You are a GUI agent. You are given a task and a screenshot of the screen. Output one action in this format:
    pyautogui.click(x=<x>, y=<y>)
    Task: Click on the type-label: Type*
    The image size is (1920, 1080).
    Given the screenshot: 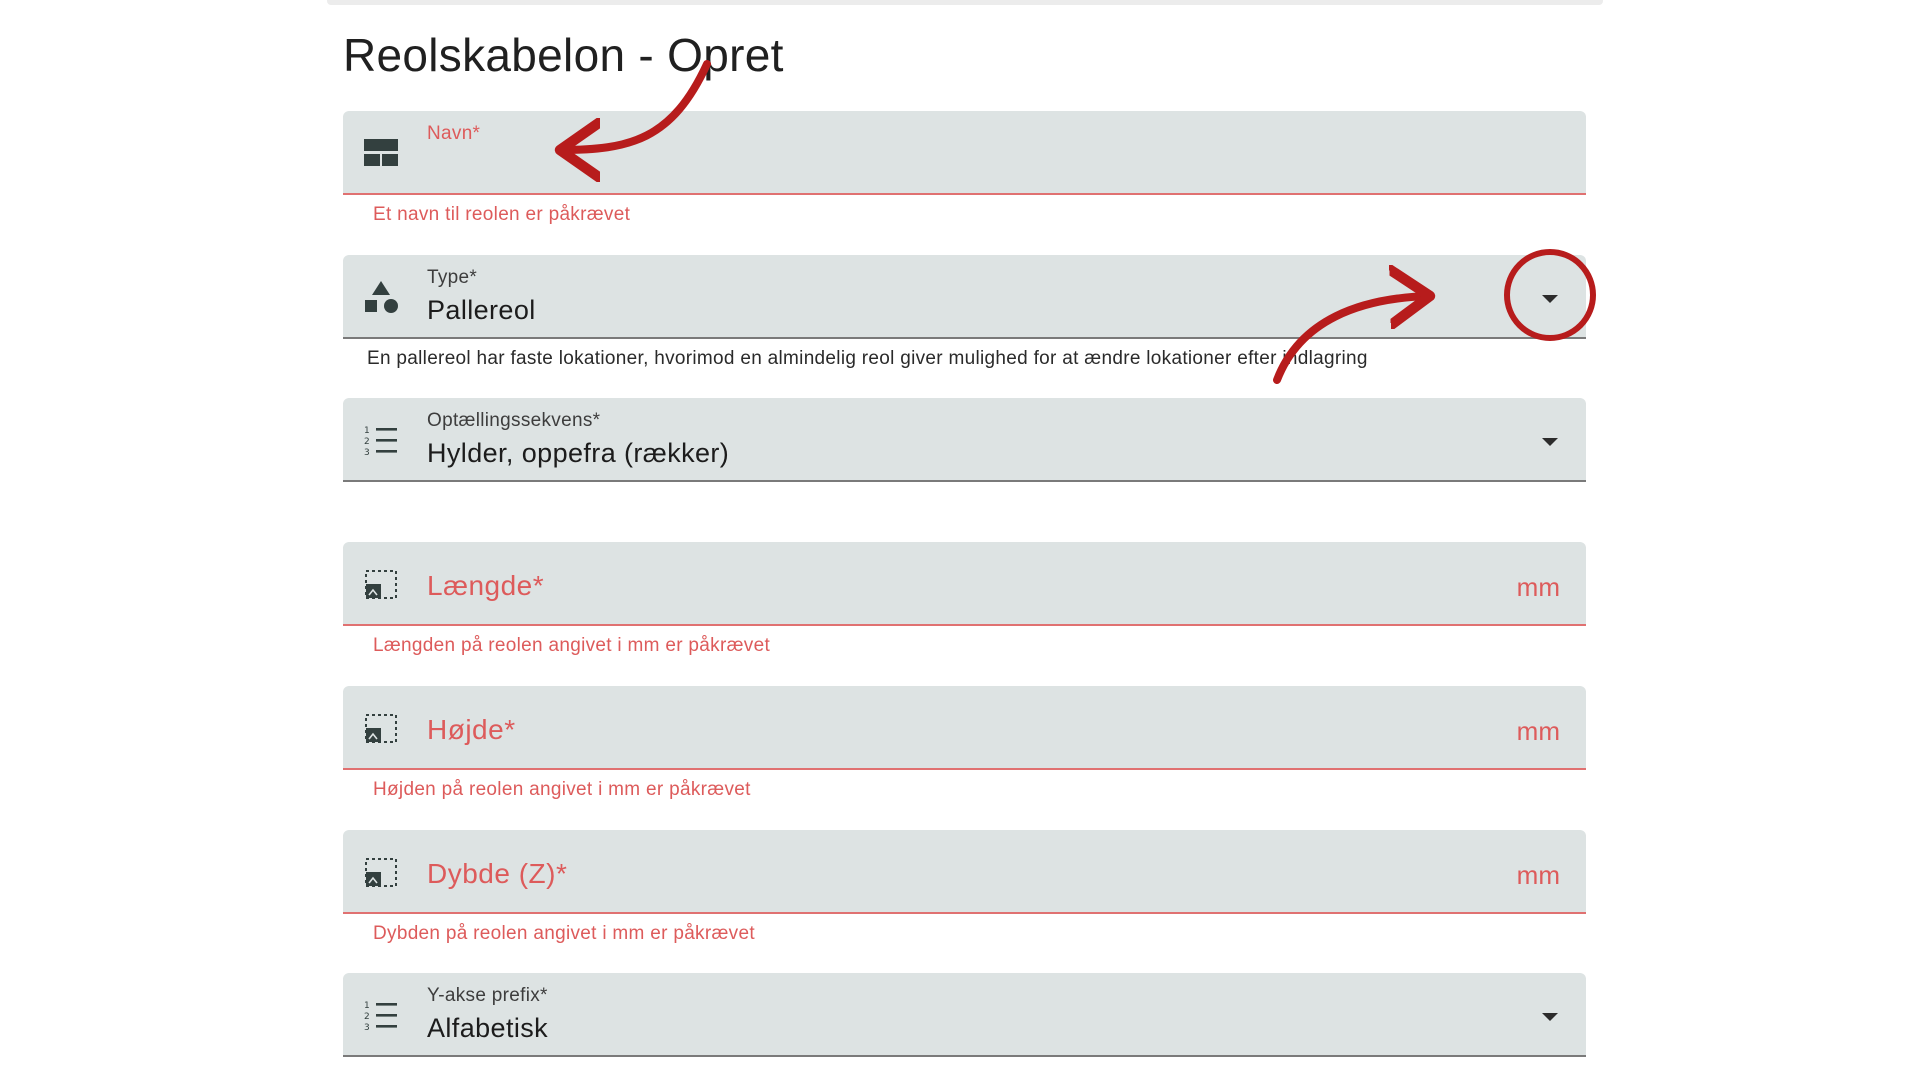 What is the action you would take?
    pyautogui.click(x=452, y=277)
    